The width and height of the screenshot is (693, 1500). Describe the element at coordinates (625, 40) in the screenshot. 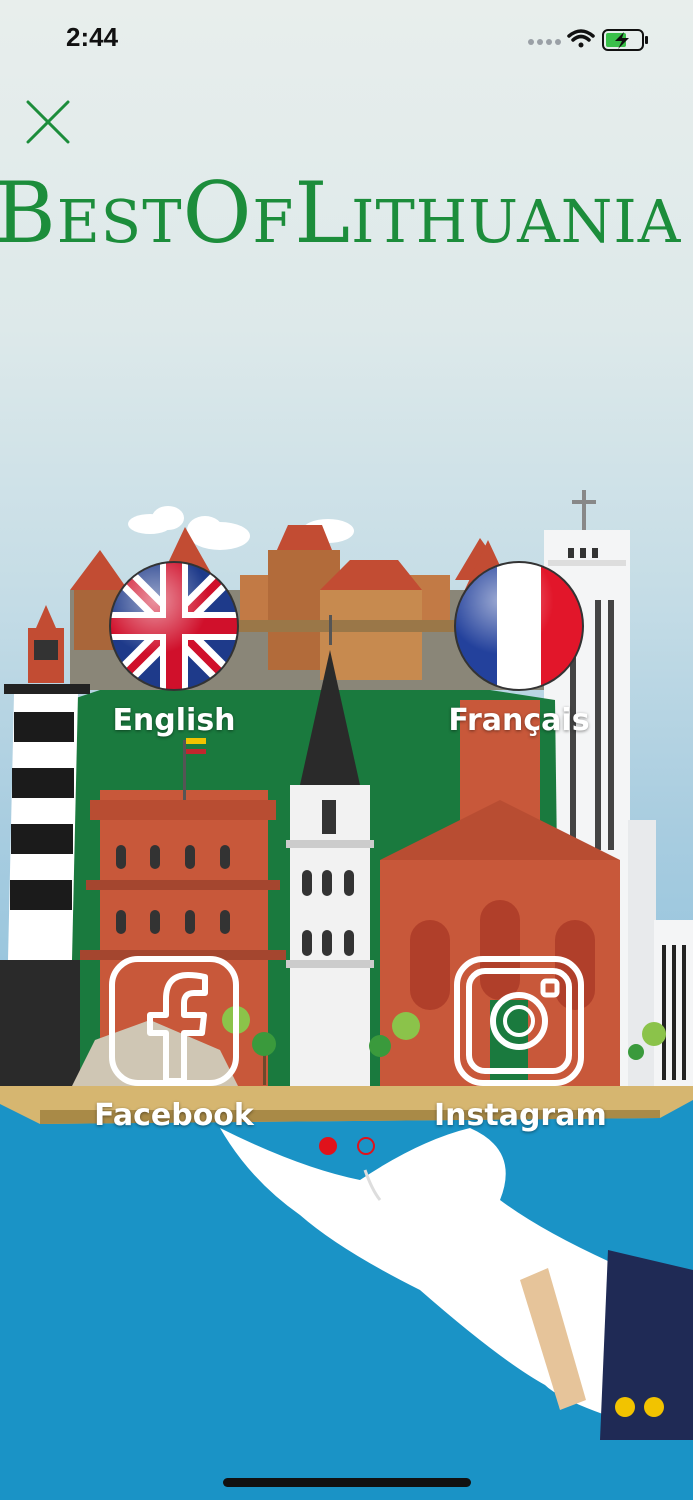

I see `battery-charging-icon` at that location.